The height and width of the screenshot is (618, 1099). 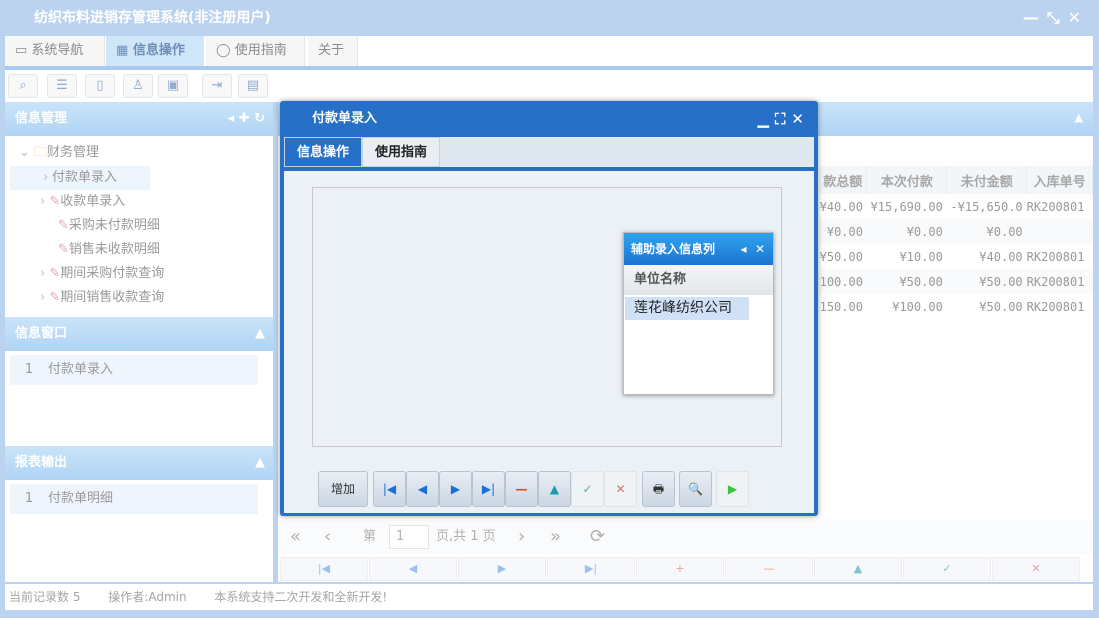 I want to click on minimize-icon: ▁, so click(x=766, y=119).